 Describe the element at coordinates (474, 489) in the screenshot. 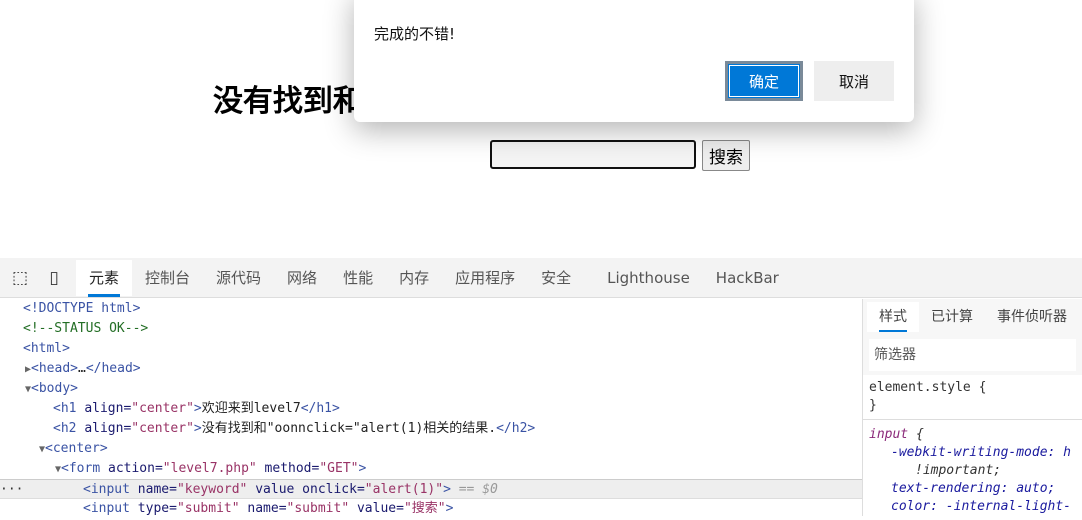

I see `console-ref: == $0` at that location.